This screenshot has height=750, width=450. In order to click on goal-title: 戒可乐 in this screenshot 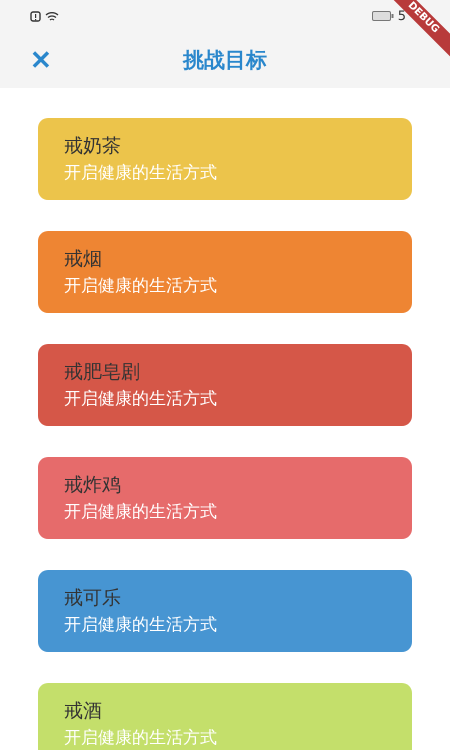, I will do `click(93, 598)`.